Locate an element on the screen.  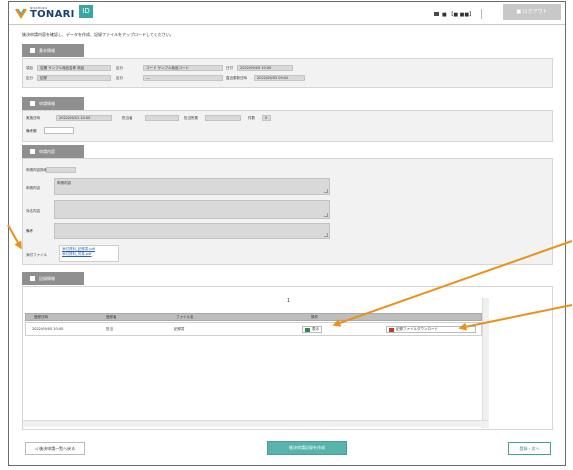
section-request-title: 申請情報 is located at coordinates (47, 103).